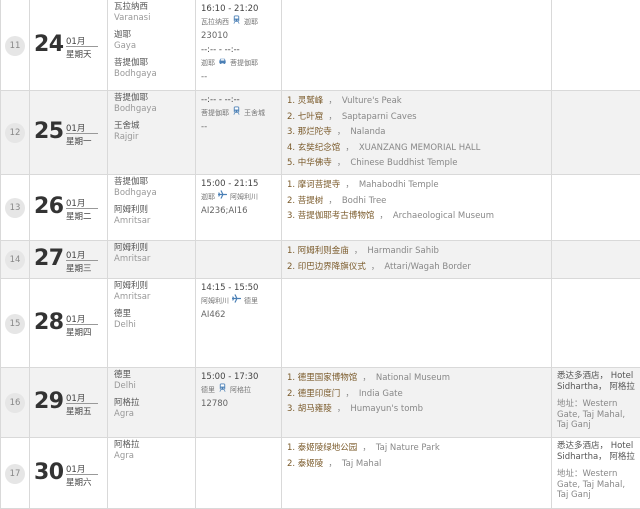 Image resolution: width=640 pixels, height=509 pixels. I want to click on transport-route: 菩提伽耶 王舍城, so click(233, 112).